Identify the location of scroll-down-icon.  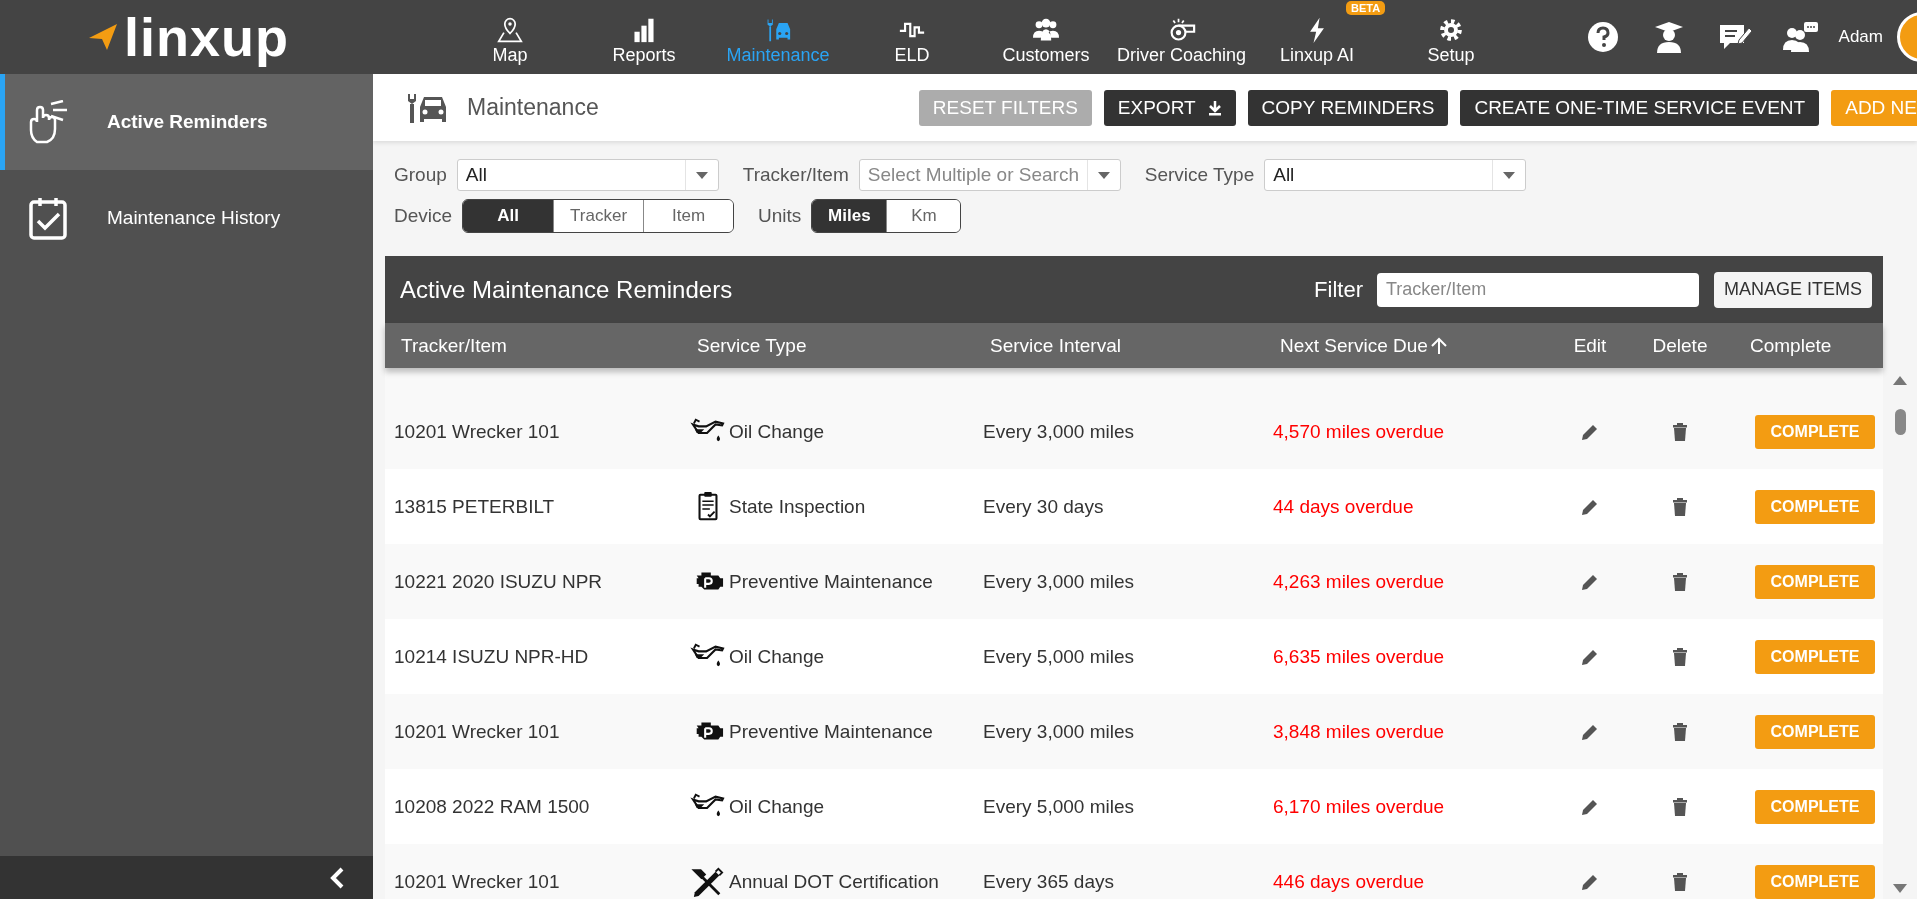
(1900, 888).